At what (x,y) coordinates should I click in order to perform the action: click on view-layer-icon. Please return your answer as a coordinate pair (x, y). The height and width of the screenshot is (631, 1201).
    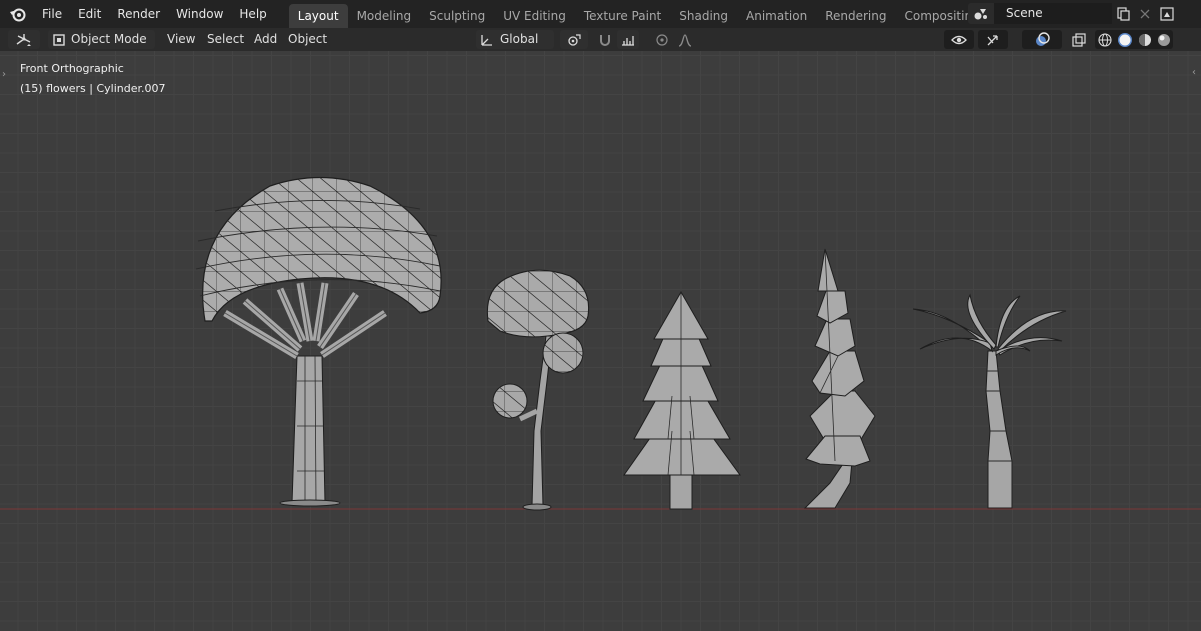
    Looking at the image, I should click on (1167, 13).